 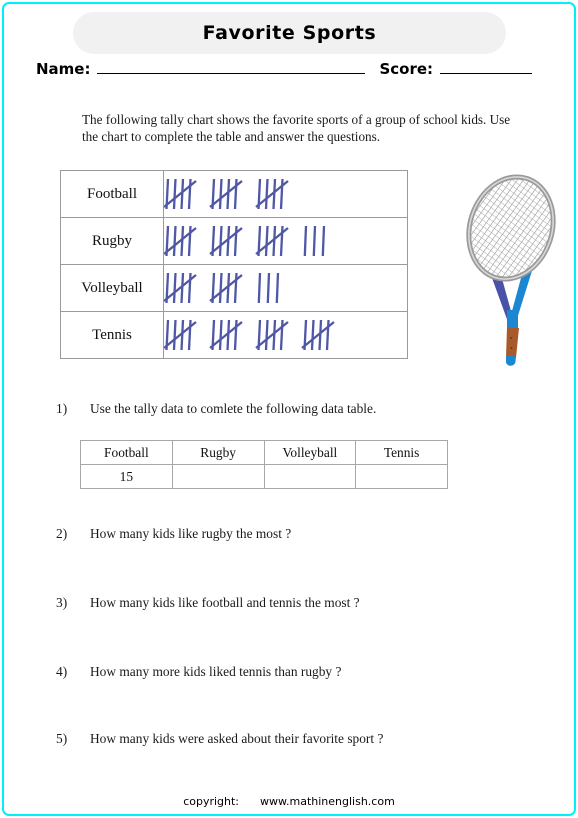 I want to click on name-input-line, so click(x=231, y=67).